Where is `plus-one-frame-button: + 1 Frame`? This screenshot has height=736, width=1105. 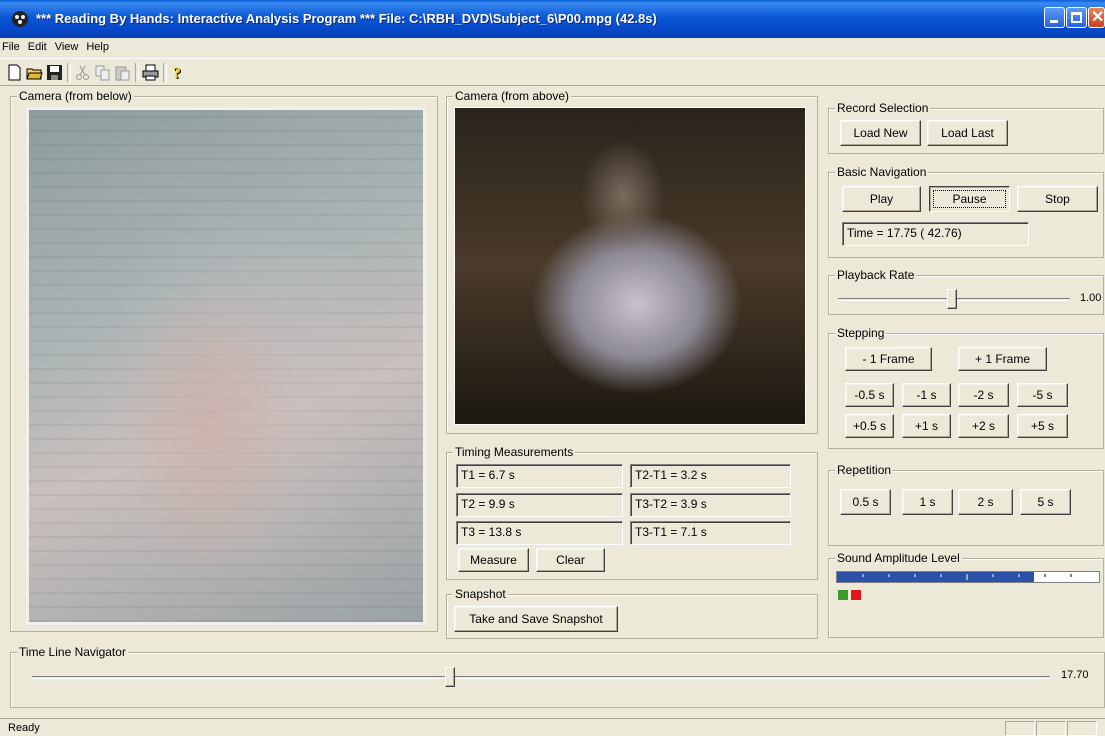
plus-one-frame-button: + 1 Frame is located at coordinates (1002, 359).